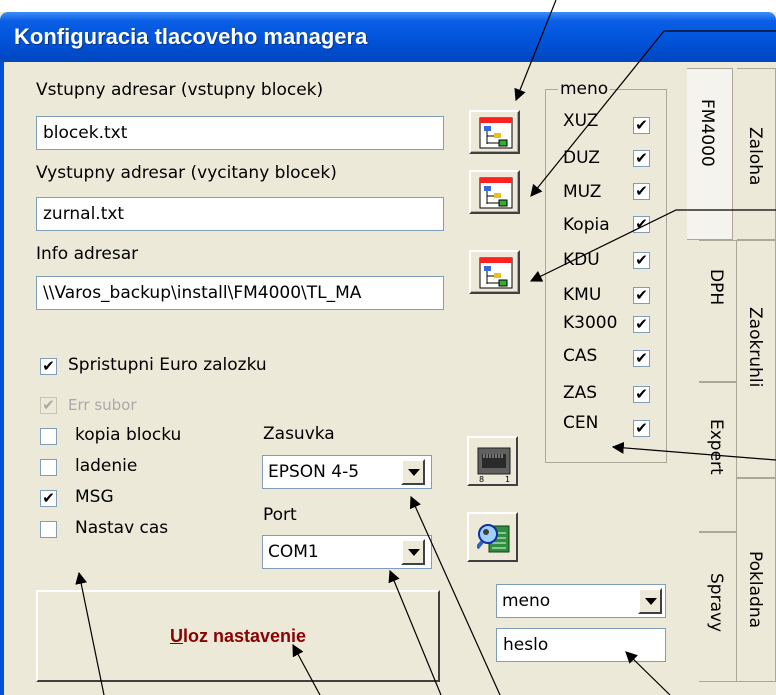  Describe the element at coordinates (186, 173) in the screenshot. I see `output-dir-label: Vystupny adresar (vycitany blocek)` at that location.